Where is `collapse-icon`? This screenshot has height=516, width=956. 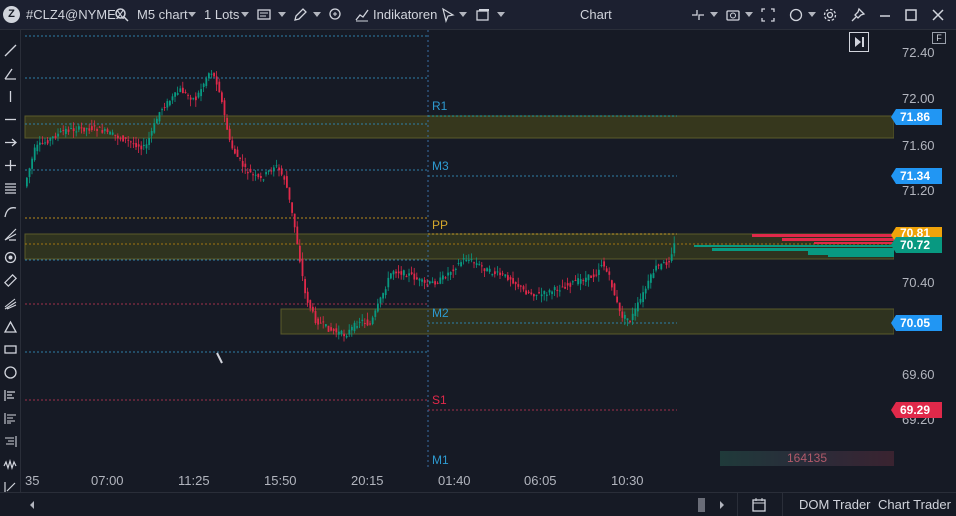
collapse-icon is located at coordinates (698, 15).